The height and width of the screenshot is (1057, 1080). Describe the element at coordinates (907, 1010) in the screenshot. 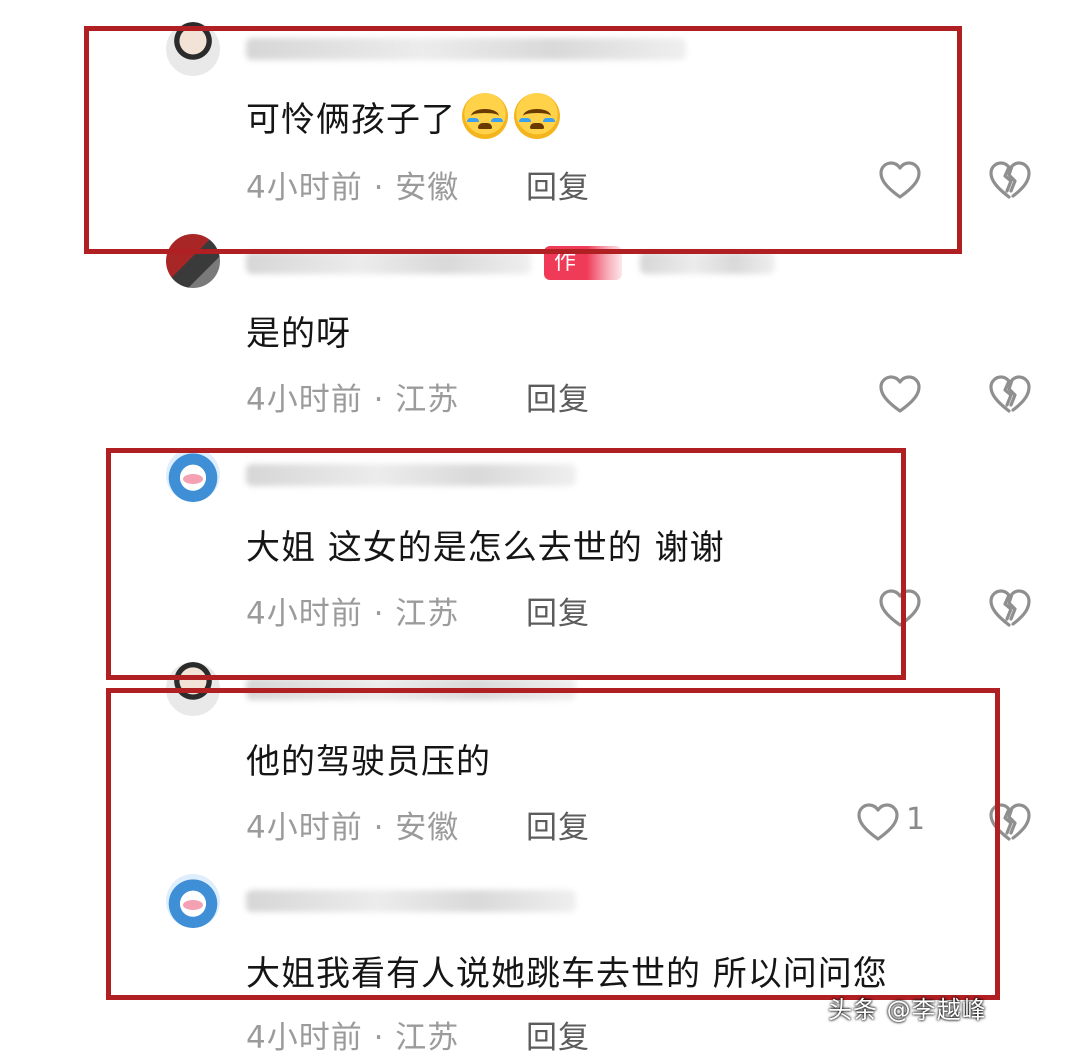

I see `watermark: 头条 @李越峰` at that location.